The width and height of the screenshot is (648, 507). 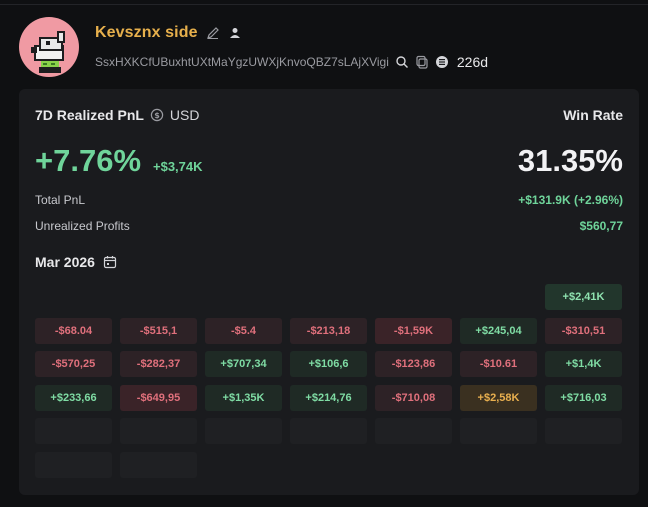 What do you see at coordinates (88, 160) in the screenshot?
I see `pnl-percent: +7.76%` at bounding box center [88, 160].